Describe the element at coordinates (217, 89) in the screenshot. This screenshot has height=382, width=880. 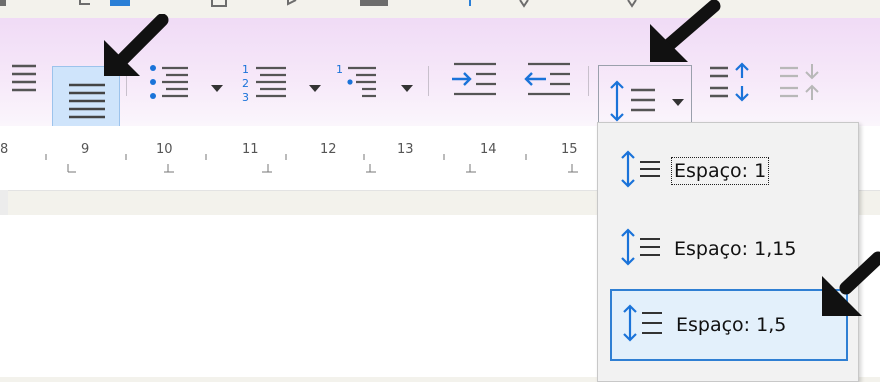
I see `unordered-list-dropdown-icon` at that location.